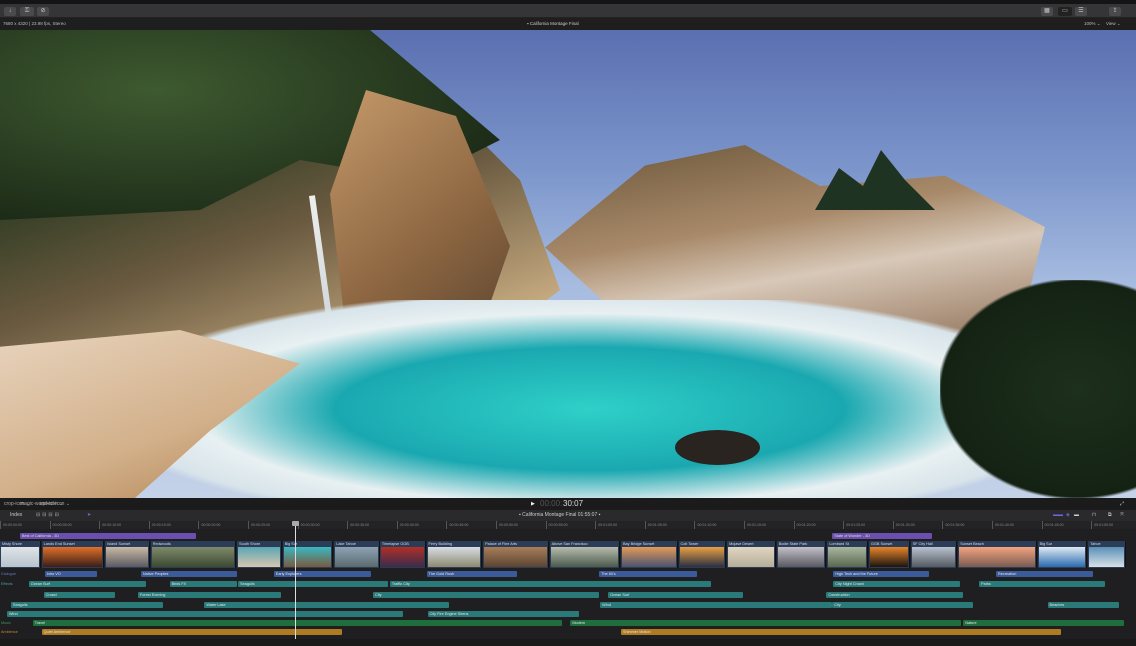 The height and width of the screenshot is (646, 1136). What do you see at coordinates (881, 574) in the screenshot?
I see `audio-clip: High Tech and the Future` at bounding box center [881, 574].